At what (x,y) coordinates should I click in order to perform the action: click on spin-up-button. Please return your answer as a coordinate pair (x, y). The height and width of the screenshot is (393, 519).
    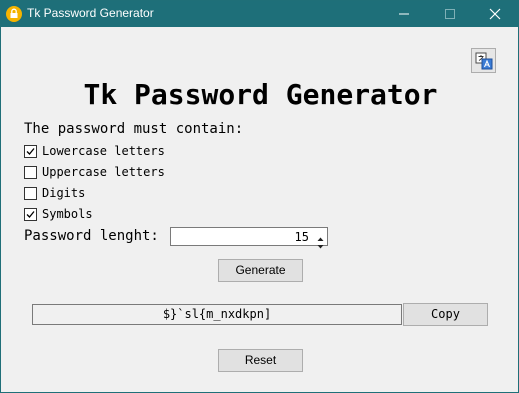
    Looking at the image, I should click on (320, 234).